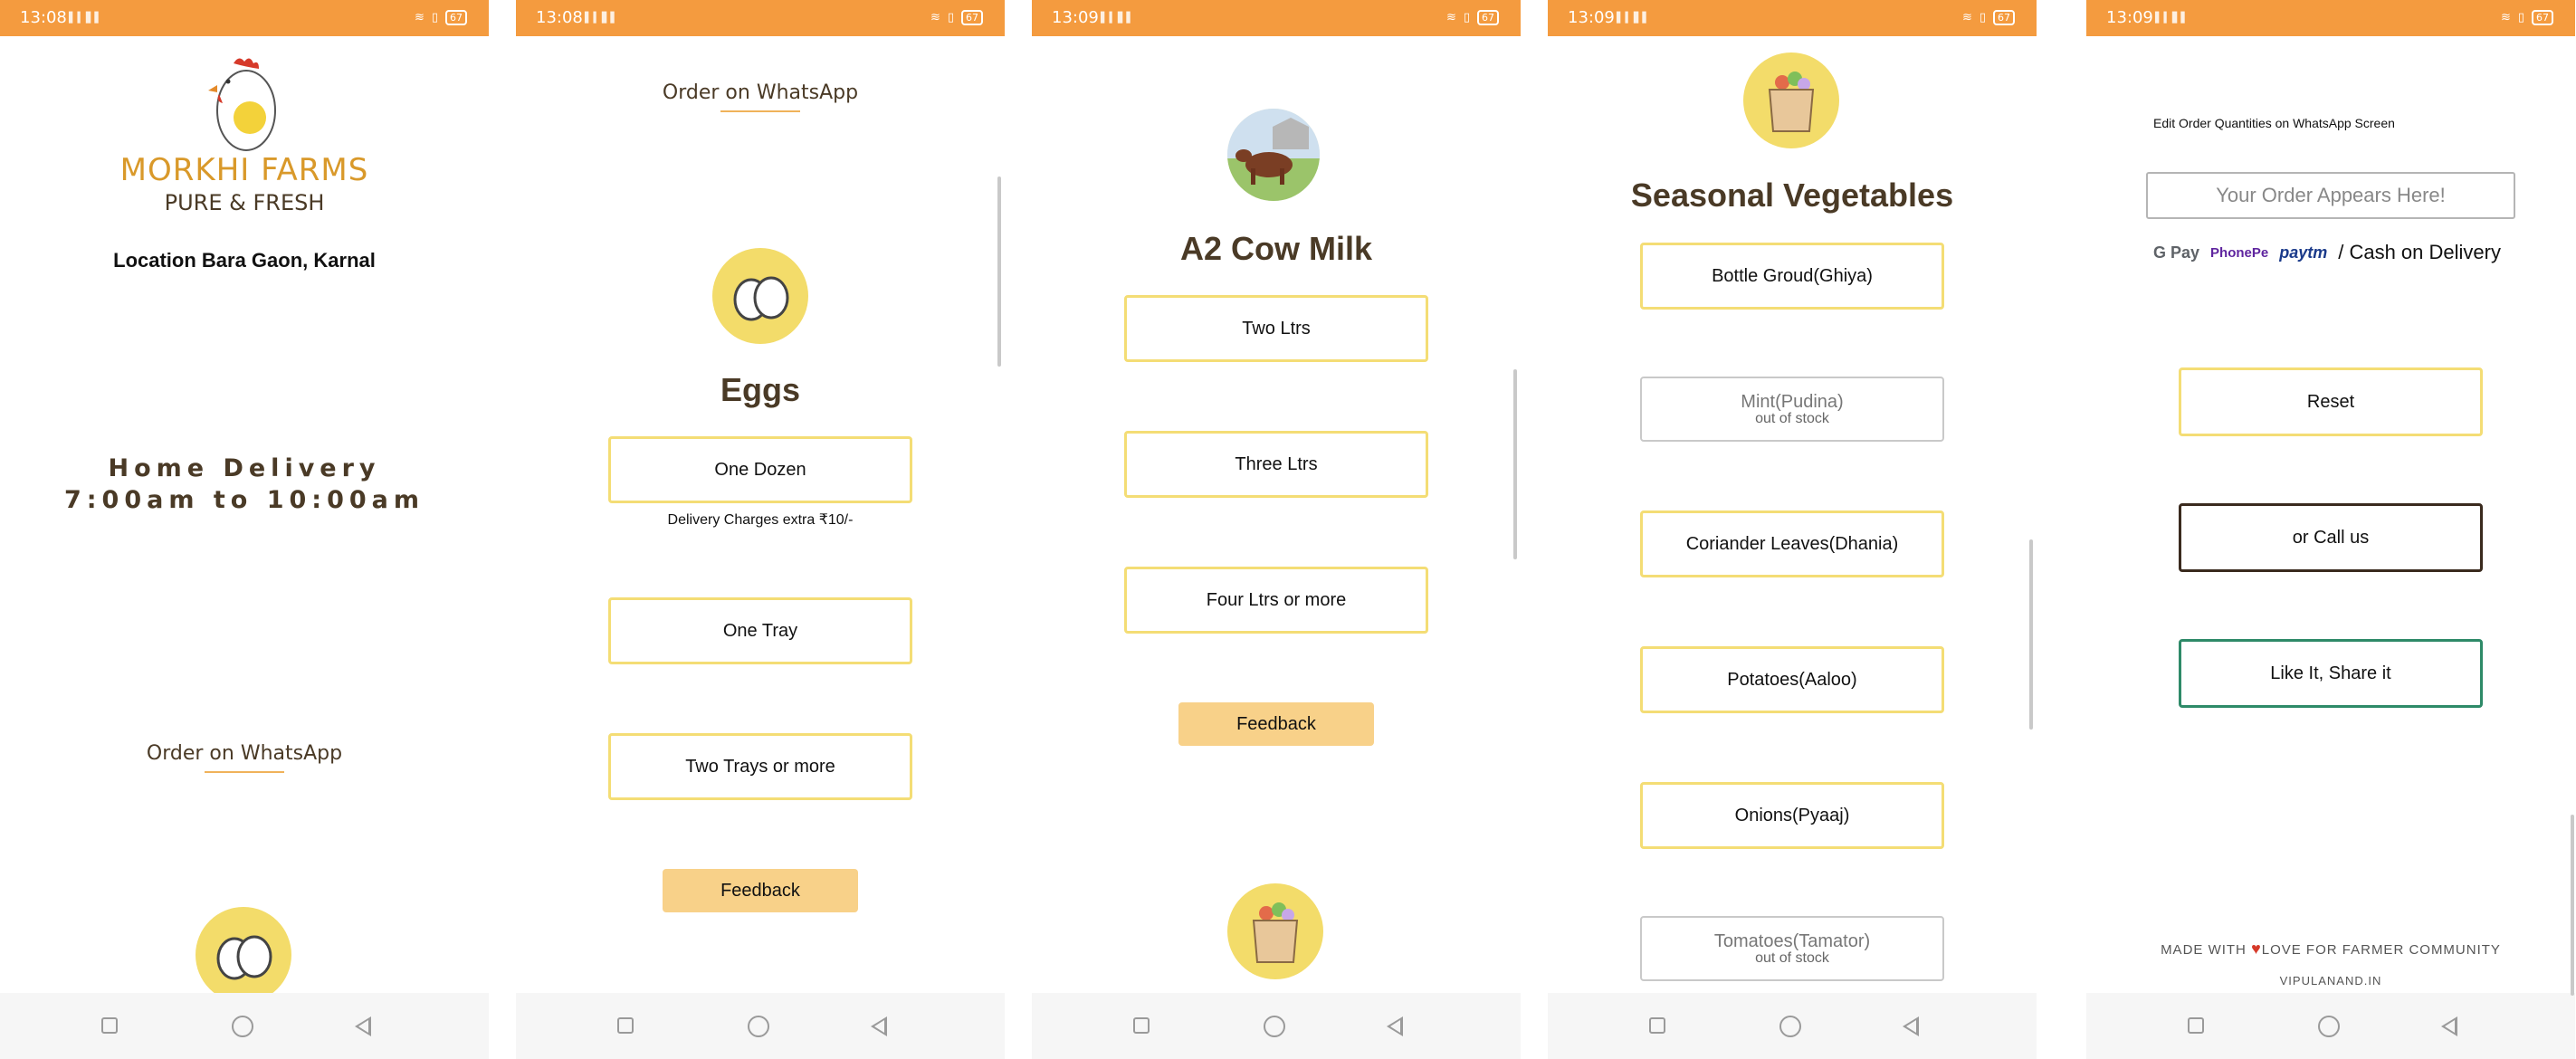 The height and width of the screenshot is (1059, 2576). I want to click on order-placeholder: Your Order Appears Here!, so click(2331, 195).